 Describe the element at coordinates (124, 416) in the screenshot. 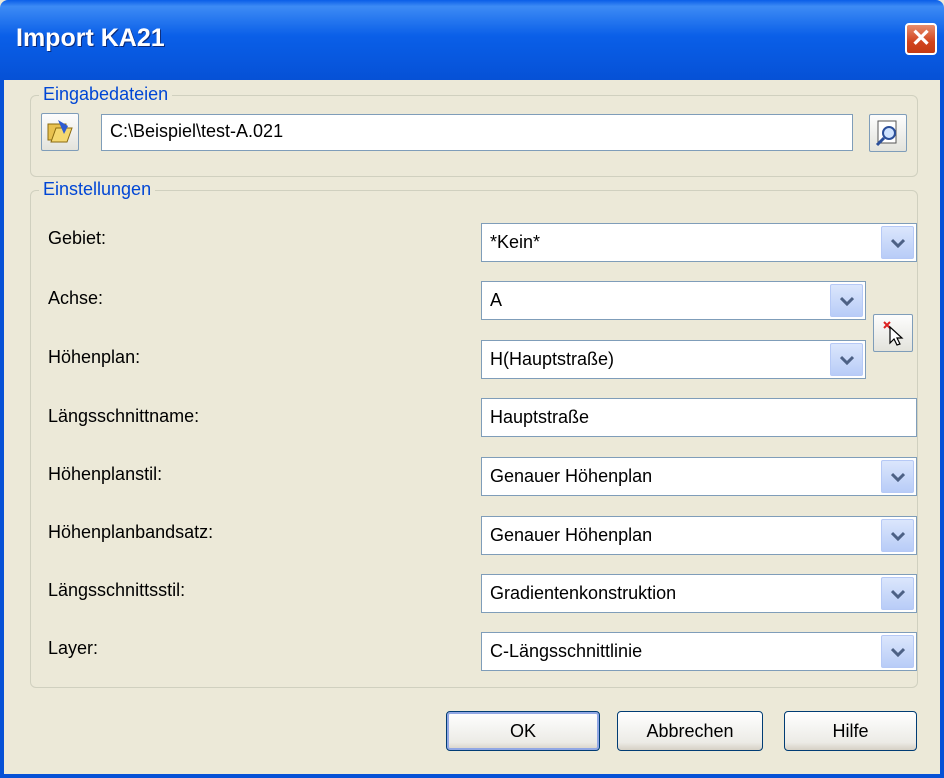

I see `laengsschnittname-label: Längsschnittname:` at that location.